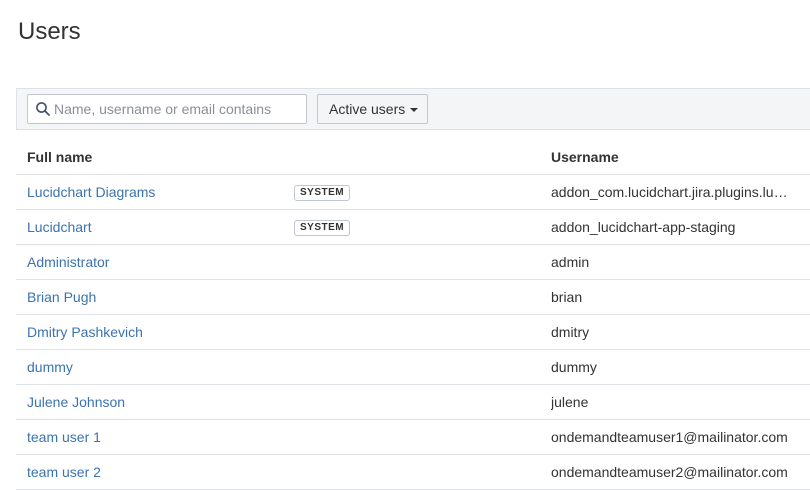 The image size is (810, 490). Describe the element at coordinates (76, 402) in the screenshot. I see `user-full-name-link: Julene Johnson` at that location.